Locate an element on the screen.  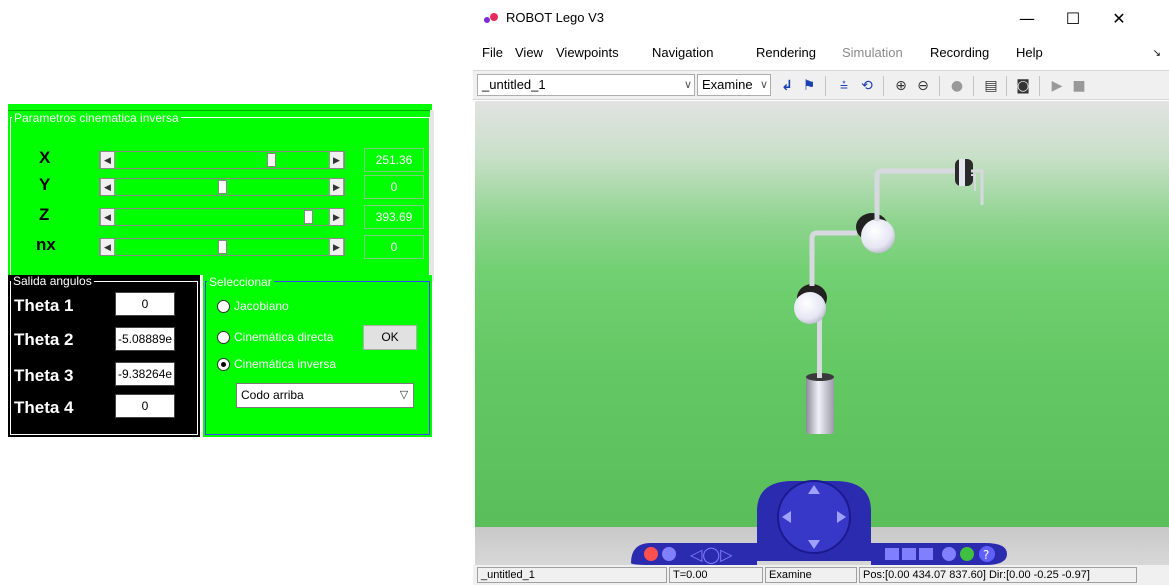
navigation-dashboard: ◁◯▷ ? is located at coordinates (822, 523).